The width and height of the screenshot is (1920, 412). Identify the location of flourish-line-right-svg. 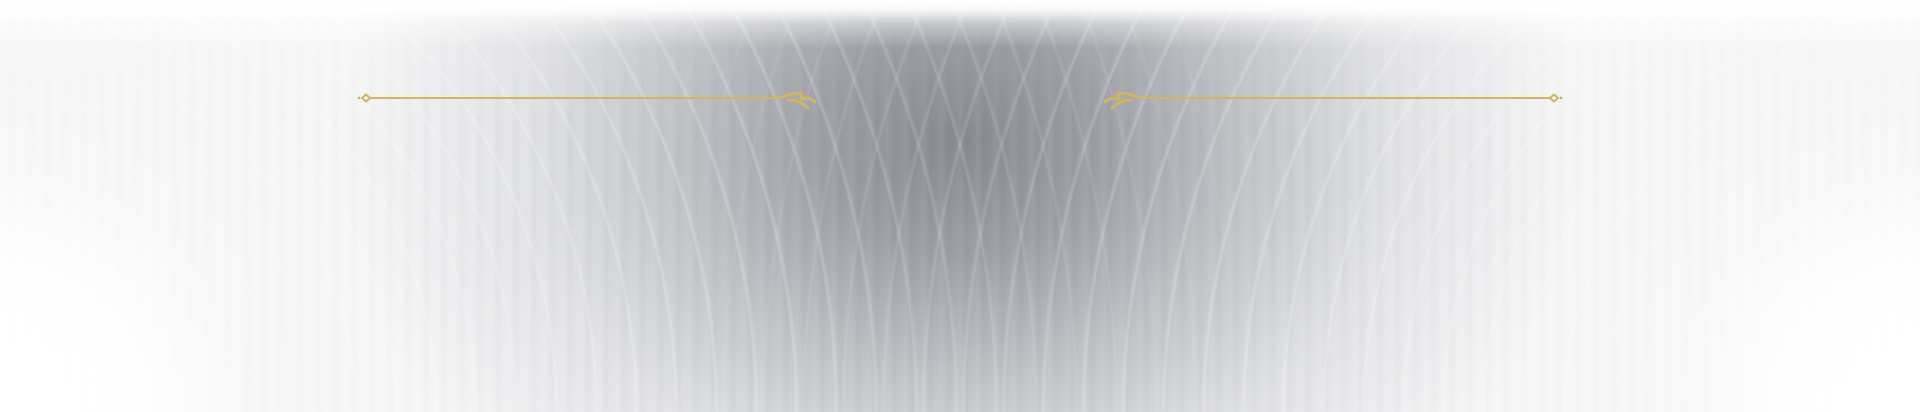
(1333, 100).